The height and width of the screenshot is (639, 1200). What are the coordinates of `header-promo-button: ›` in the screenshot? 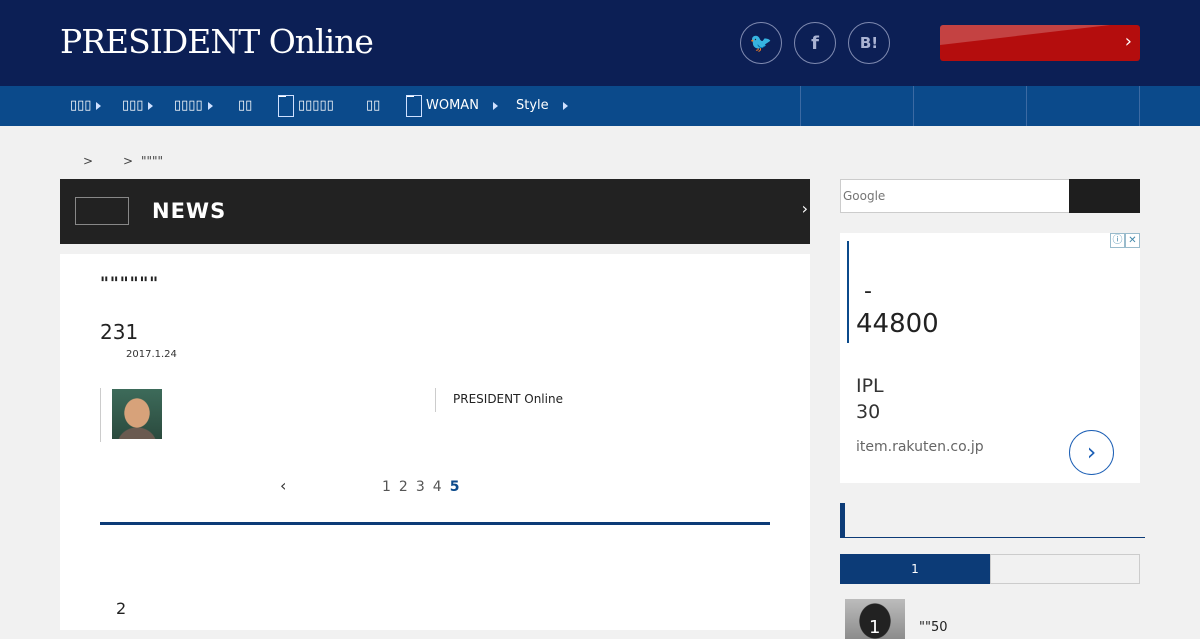 It's located at (1040, 43).